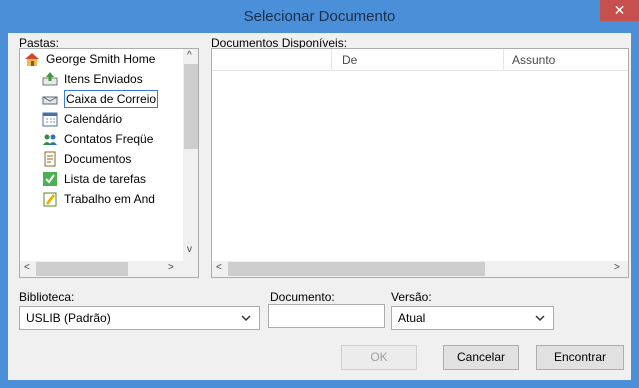 The height and width of the screenshot is (388, 639). What do you see at coordinates (47, 297) in the screenshot?
I see `library-label: Biblioteca:` at bounding box center [47, 297].